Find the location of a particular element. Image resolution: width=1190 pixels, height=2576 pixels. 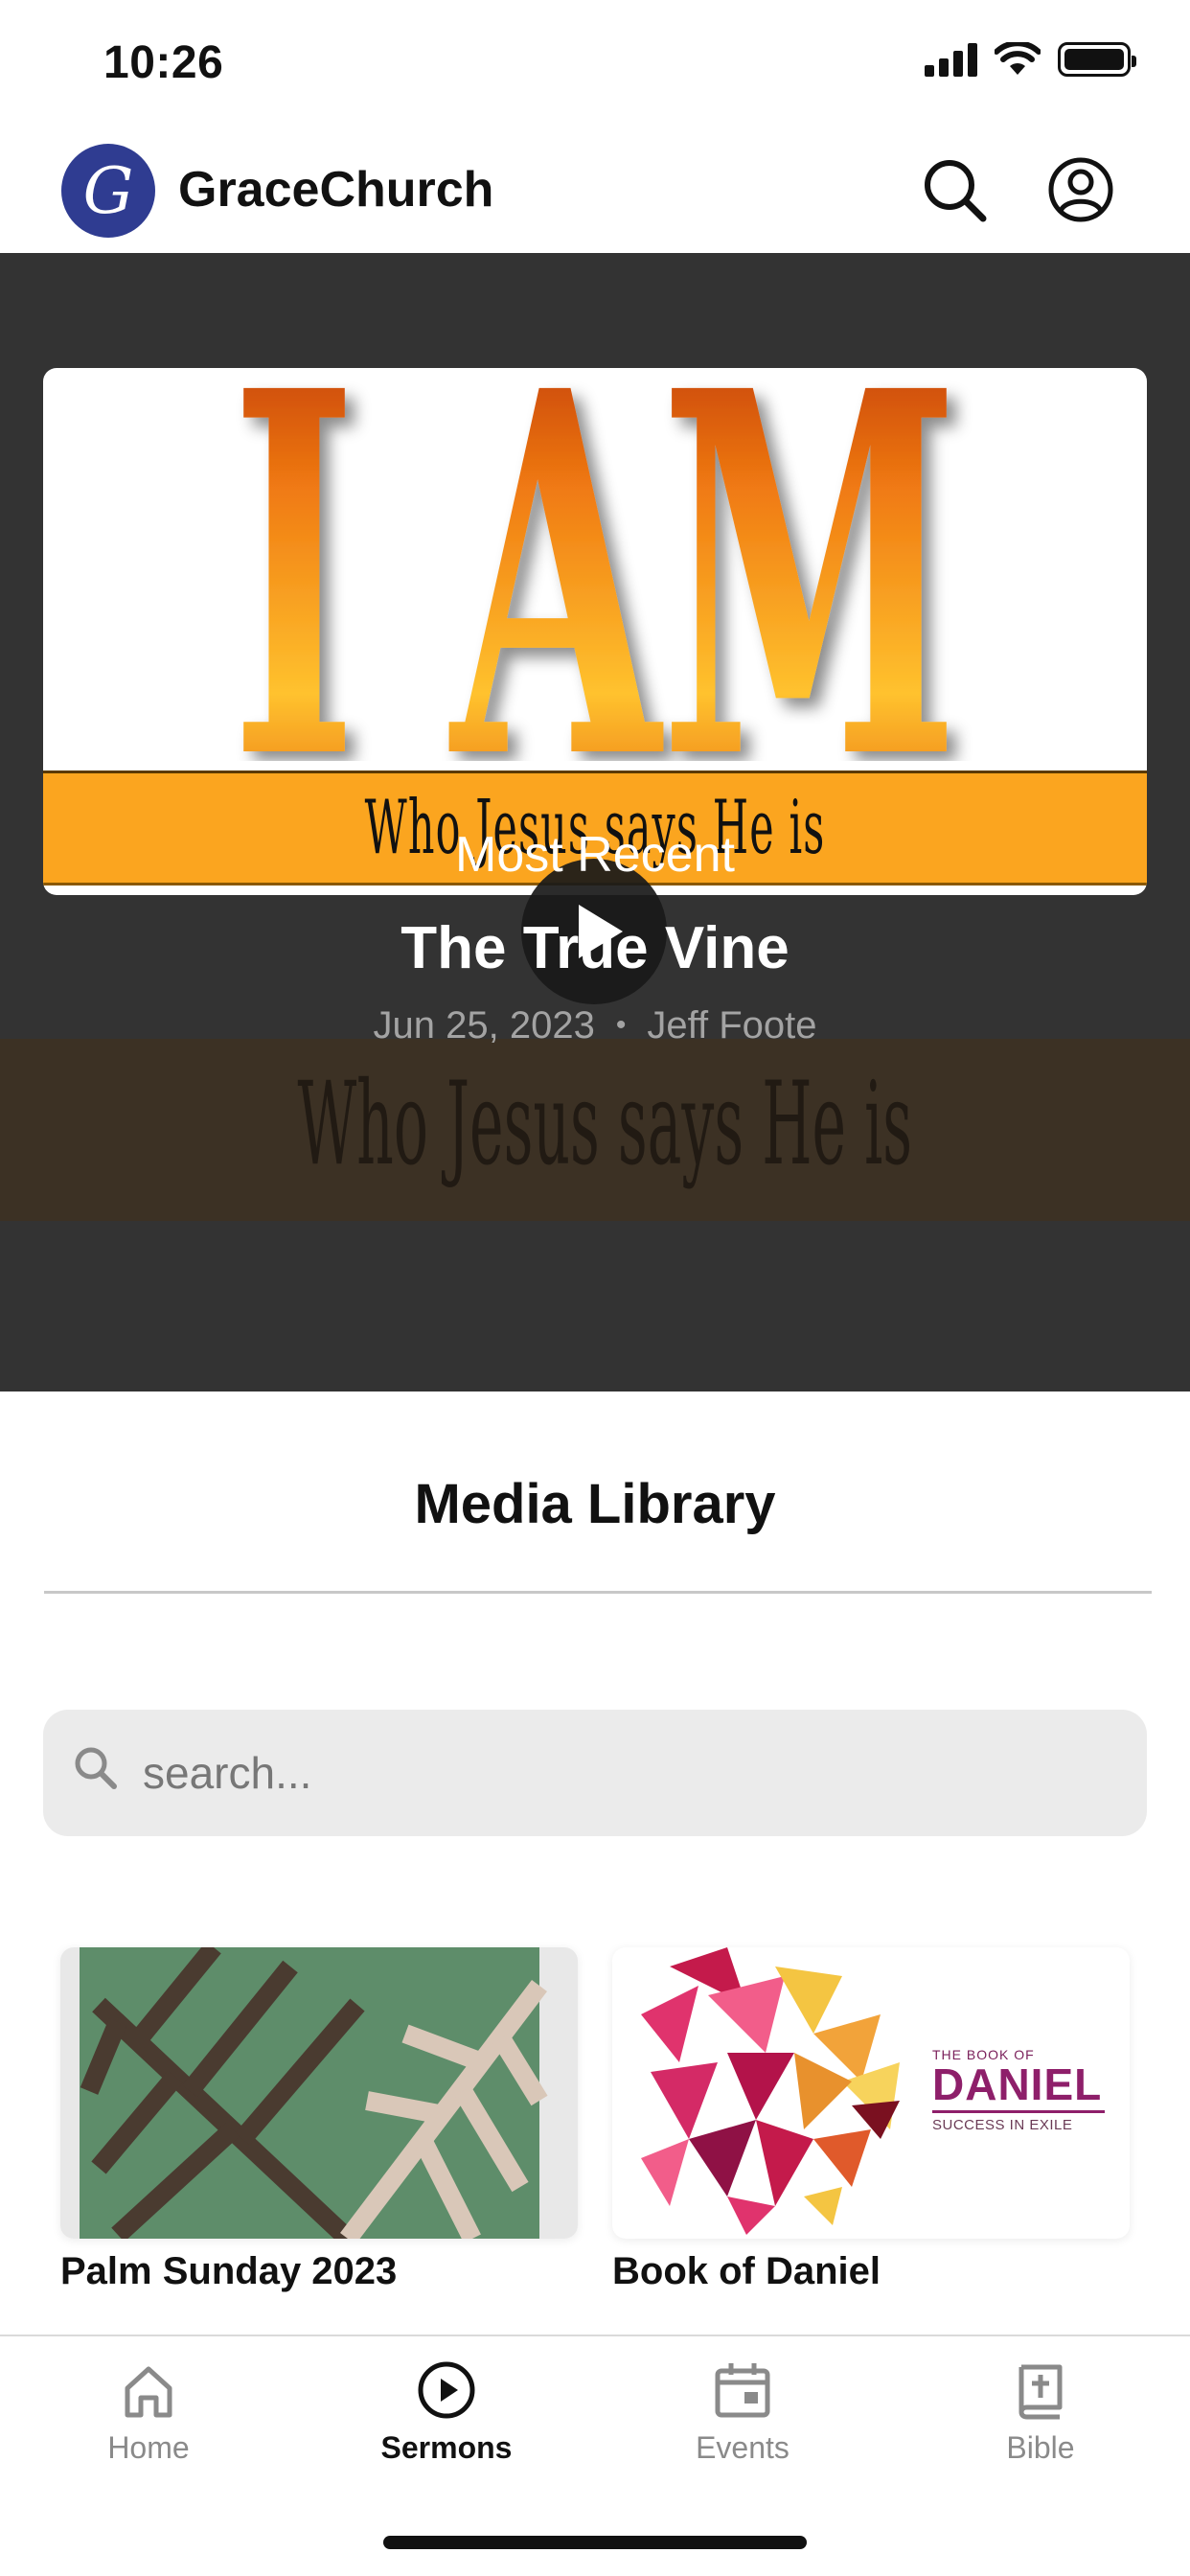

most-recent-band: Who Jesus says He is is located at coordinates (595, 1130).